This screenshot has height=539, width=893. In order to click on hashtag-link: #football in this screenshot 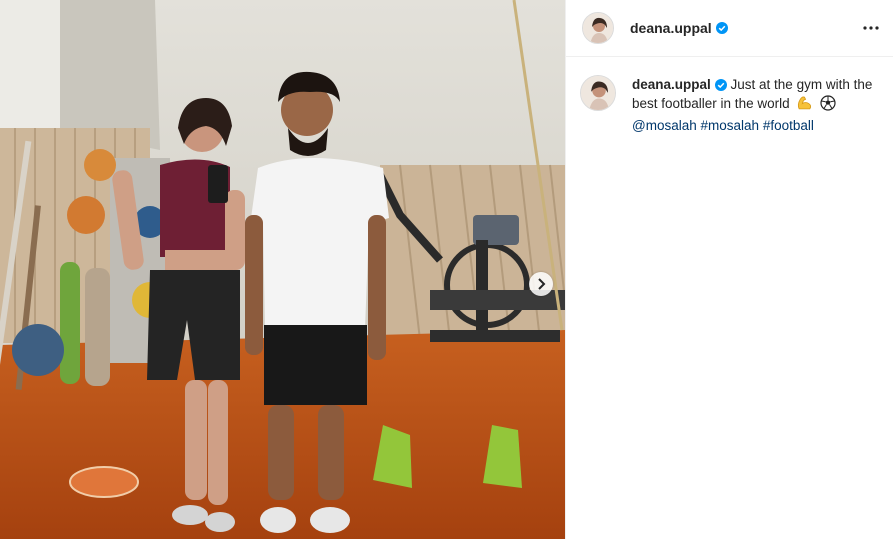, I will do `click(788, 125)`.